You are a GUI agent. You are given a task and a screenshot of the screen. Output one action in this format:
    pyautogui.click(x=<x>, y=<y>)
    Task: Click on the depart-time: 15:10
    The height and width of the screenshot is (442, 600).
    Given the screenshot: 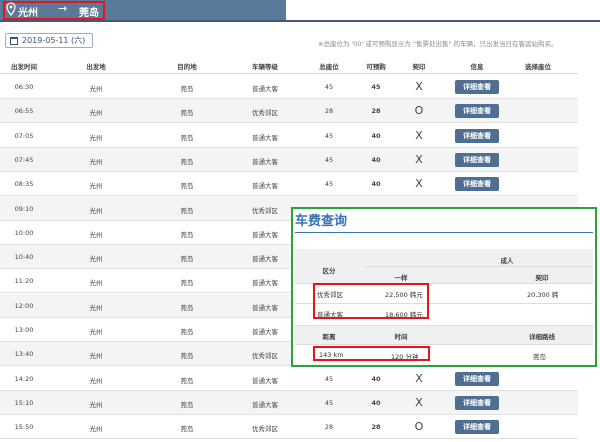 What is the action you would take?
    pyautogui.click(x=24, y=402)
    